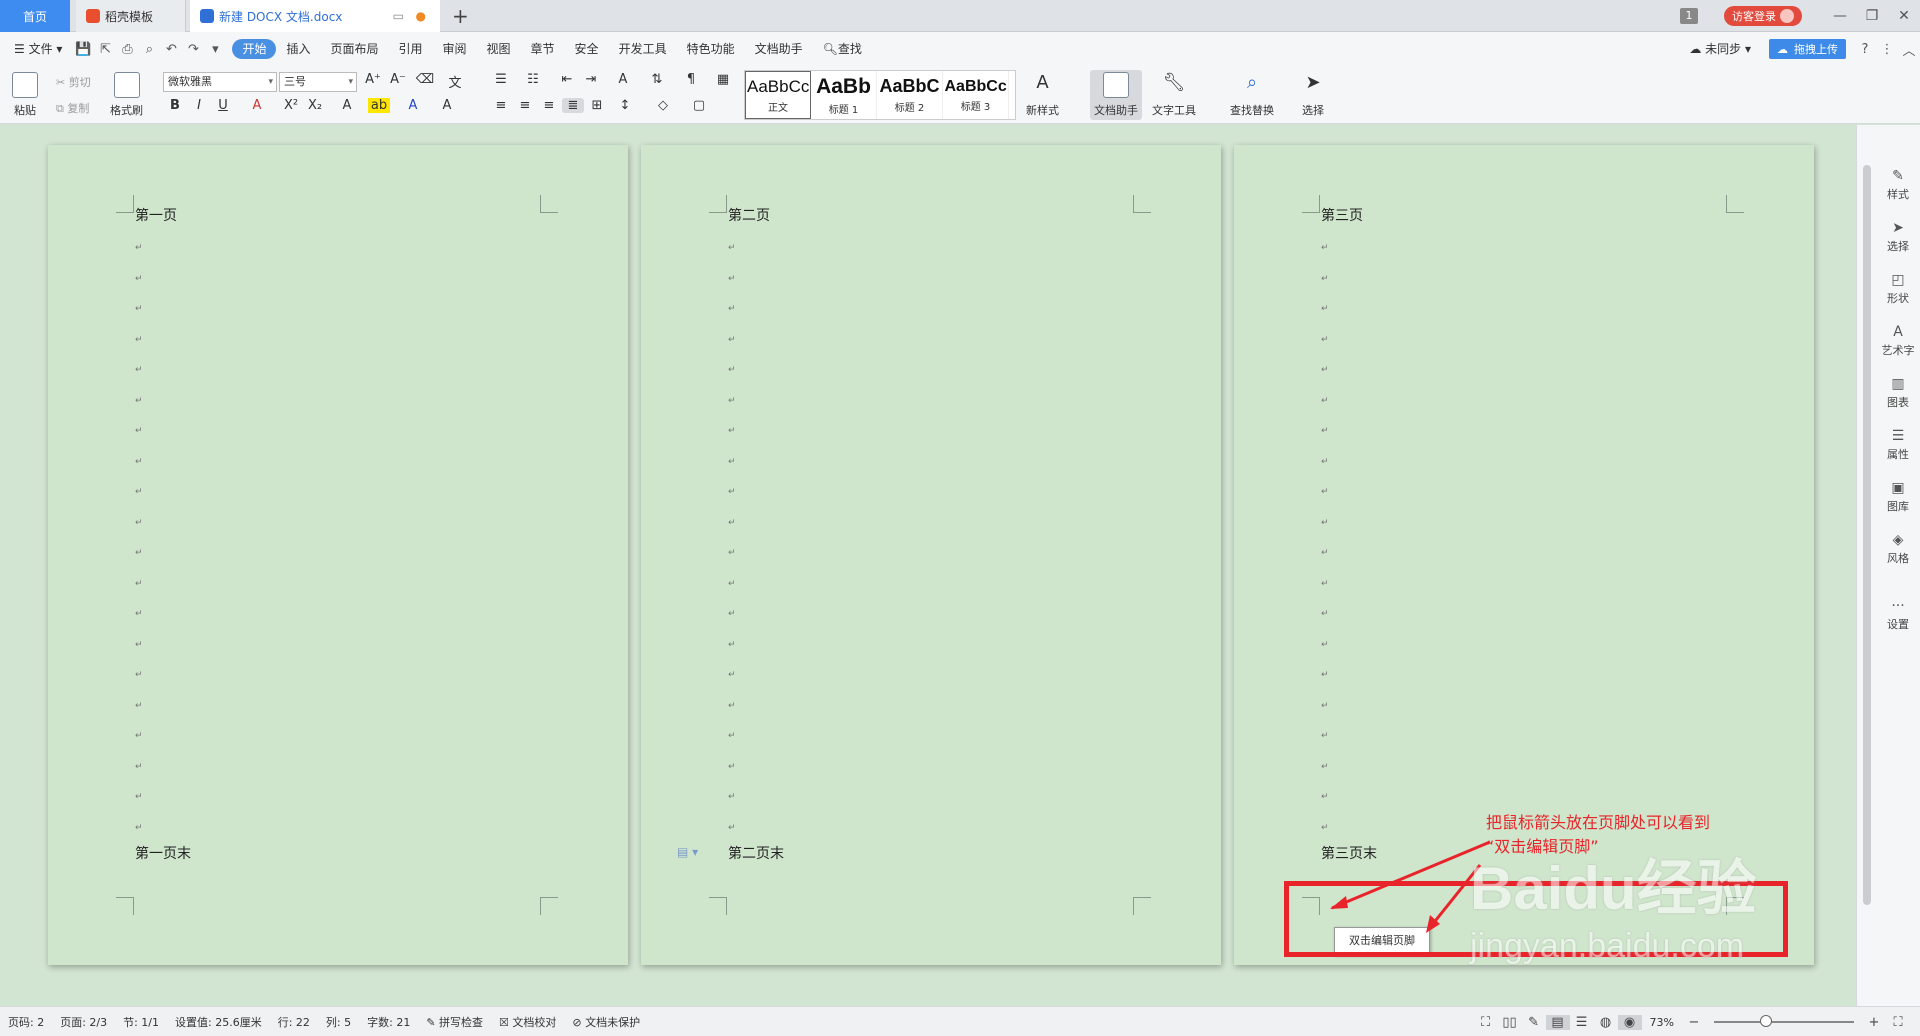  Describe the element at coordinates (127, 49) in the screenshot. I see `print-icon: ⎙` at that location.